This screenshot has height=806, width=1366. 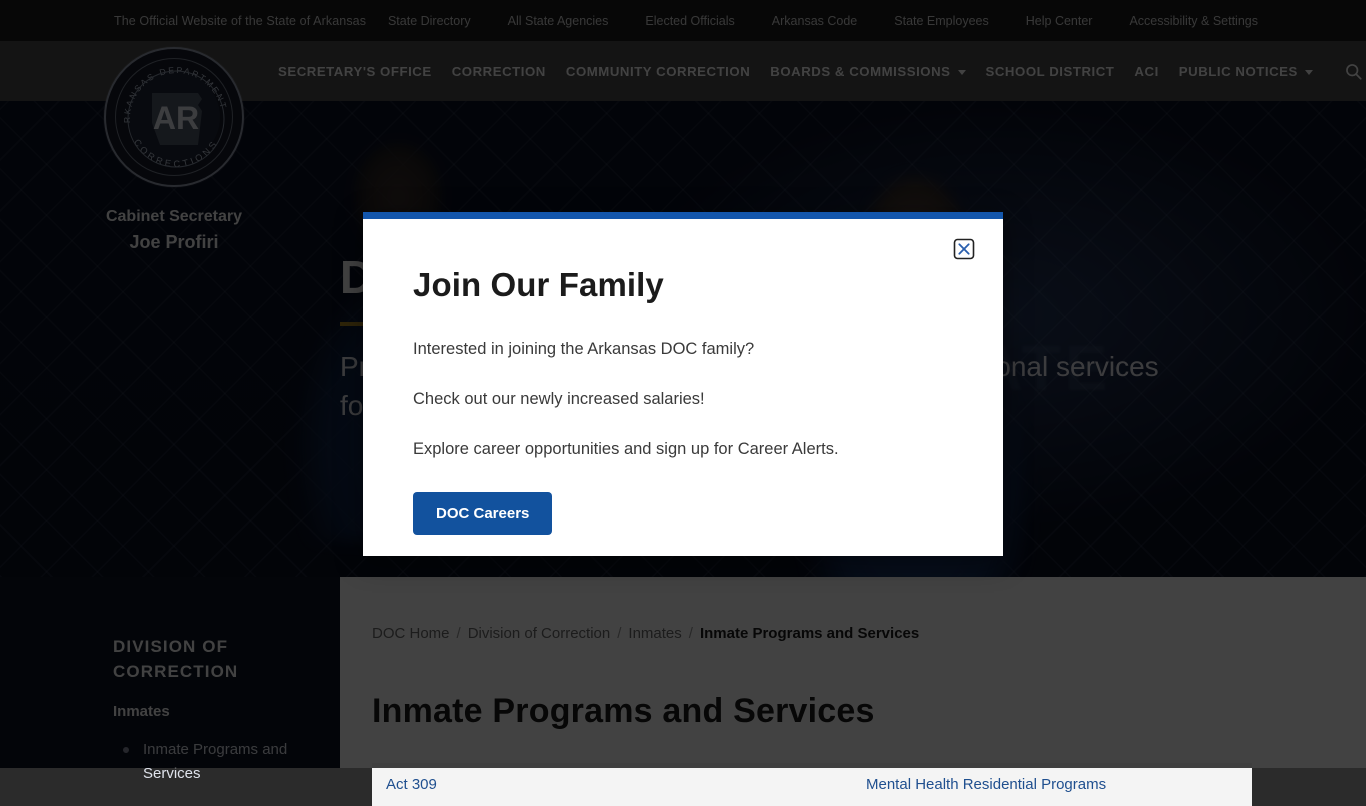 What do you see at coordinates (684, 399) in the screenshot?
I see `modal-paragraph-2: Check out our newly increased salaries!` at bounding box center [684, 399].